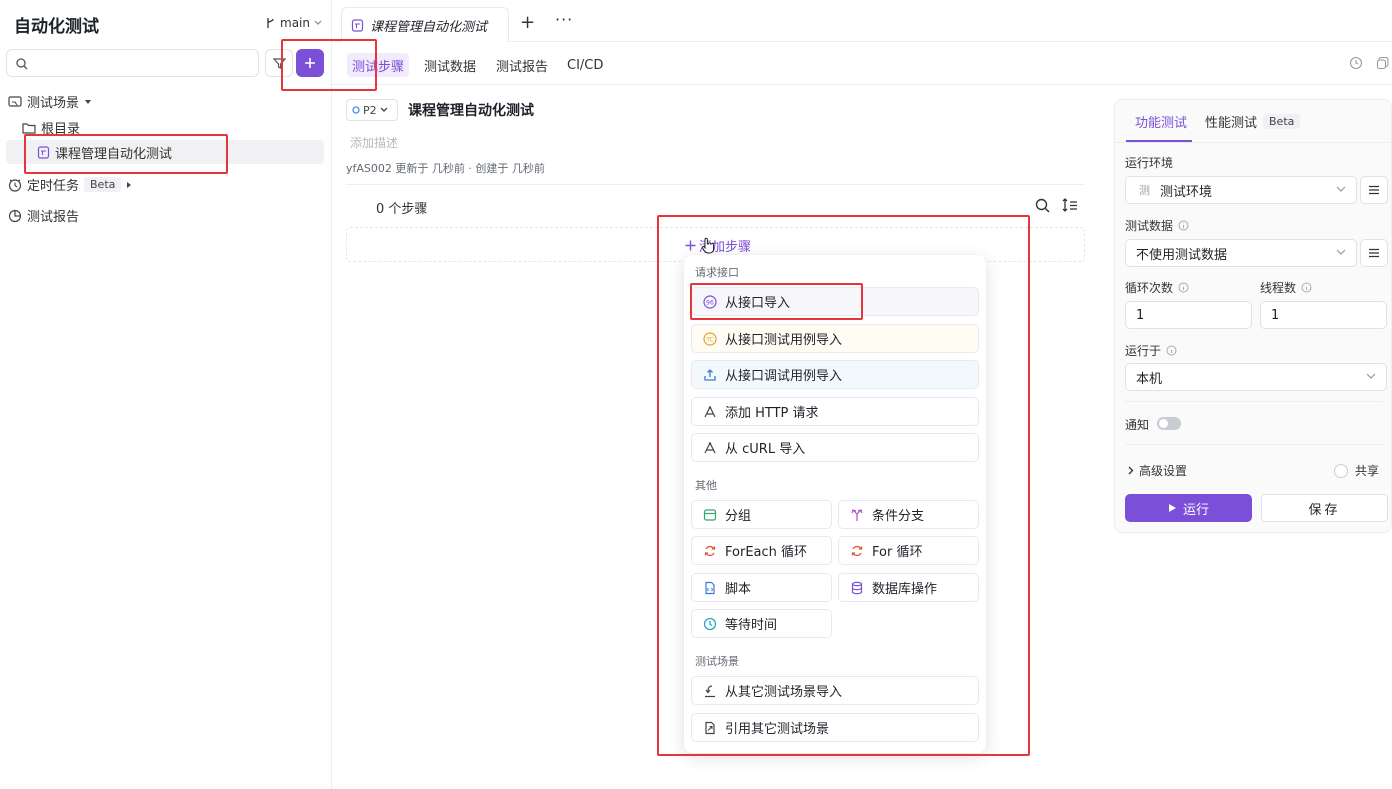 The image size is (1392, 789). What do you see at coordinates (1241, 190) in the screenshot?
I see `env-select: 测 测试环境` at bounding box center [1241, 190].